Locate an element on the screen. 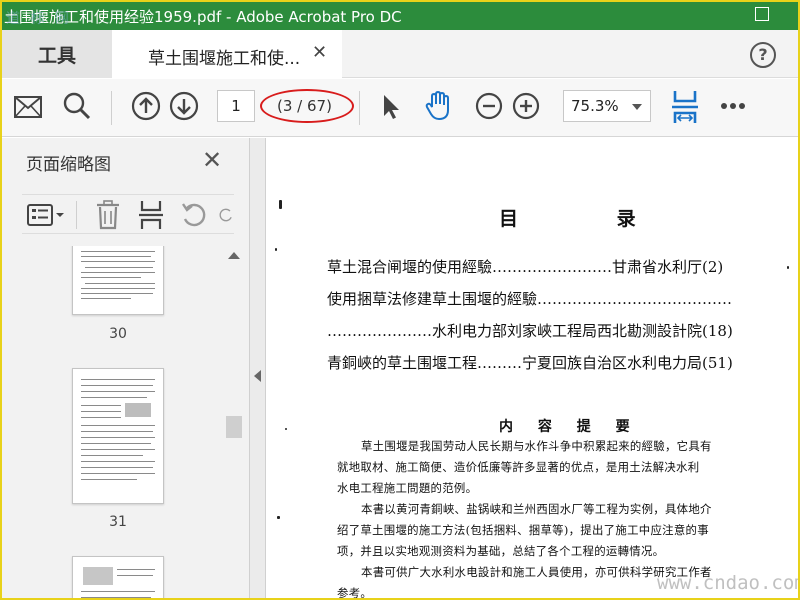 The image size is (800, 600). panel-toolbar is located at coordinates (128, 214).